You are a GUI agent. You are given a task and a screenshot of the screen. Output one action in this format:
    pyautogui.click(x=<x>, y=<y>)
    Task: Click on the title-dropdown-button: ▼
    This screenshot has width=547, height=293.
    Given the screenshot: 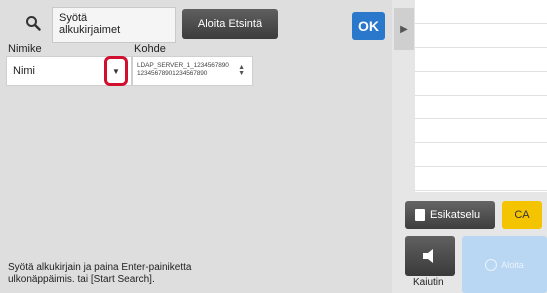 What is the action you would take?
    pyautogui.click(x=116, y=71)
    